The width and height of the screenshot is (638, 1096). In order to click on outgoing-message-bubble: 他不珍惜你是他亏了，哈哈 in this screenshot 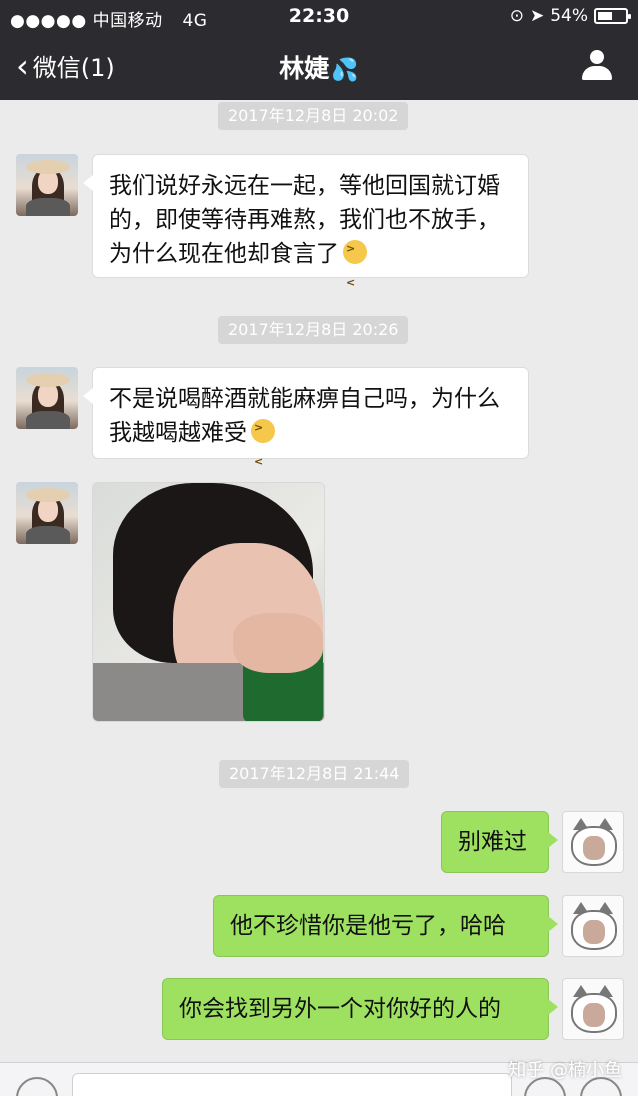, I will do `click(385, 926)`.